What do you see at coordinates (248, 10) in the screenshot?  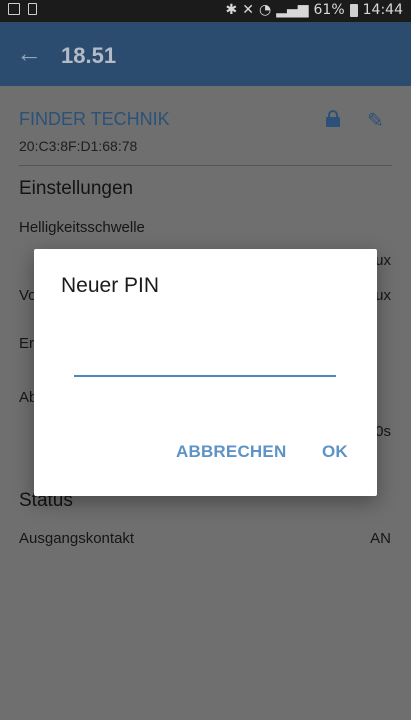 I see `mute-icon: ✕` at bounding box center [248, 10].